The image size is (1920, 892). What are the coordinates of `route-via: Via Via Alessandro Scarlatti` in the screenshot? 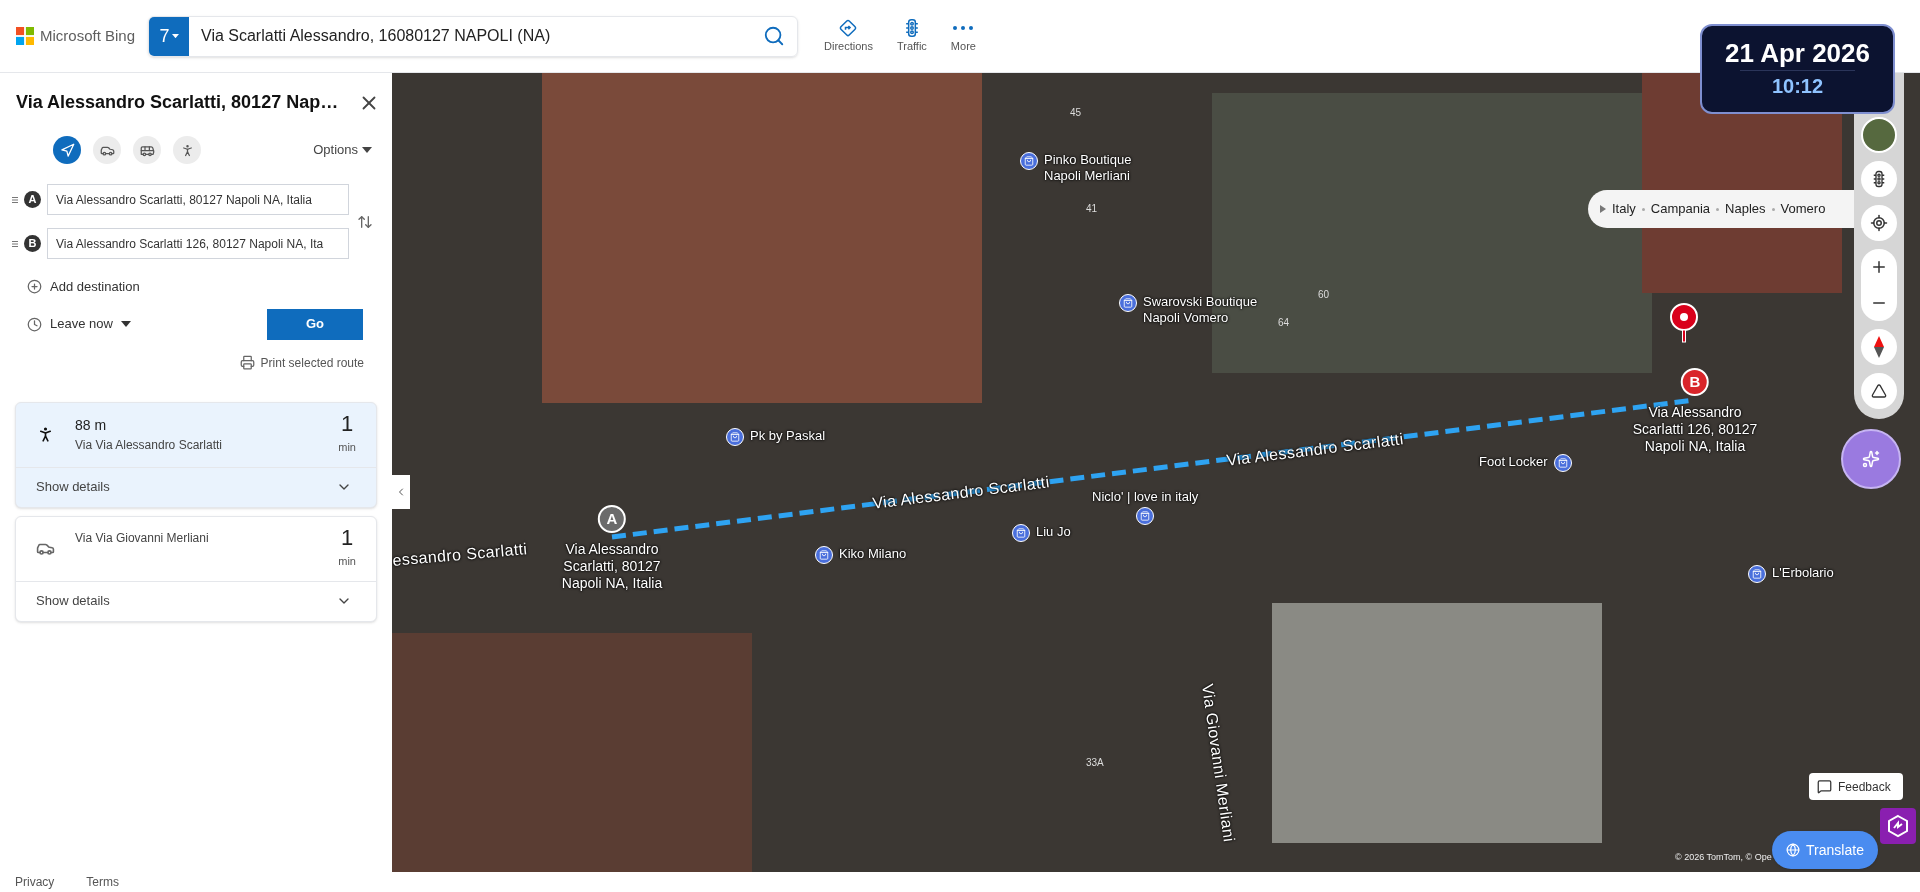 It's located at (148, 445).